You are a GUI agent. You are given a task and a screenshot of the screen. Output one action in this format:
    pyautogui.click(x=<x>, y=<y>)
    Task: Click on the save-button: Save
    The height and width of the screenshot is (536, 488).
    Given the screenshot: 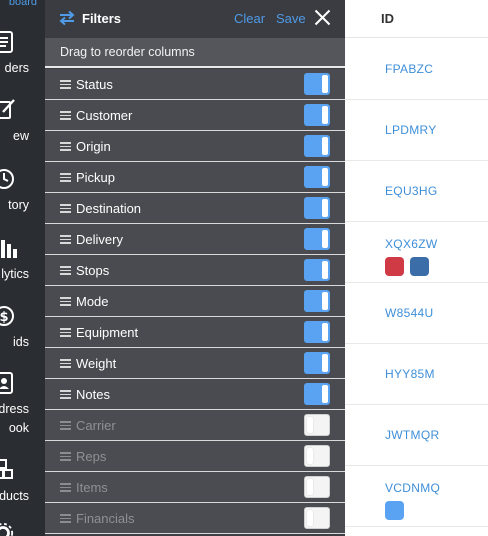 What is the action you would take?
    pyautogui.click(x=291, y=18)
    